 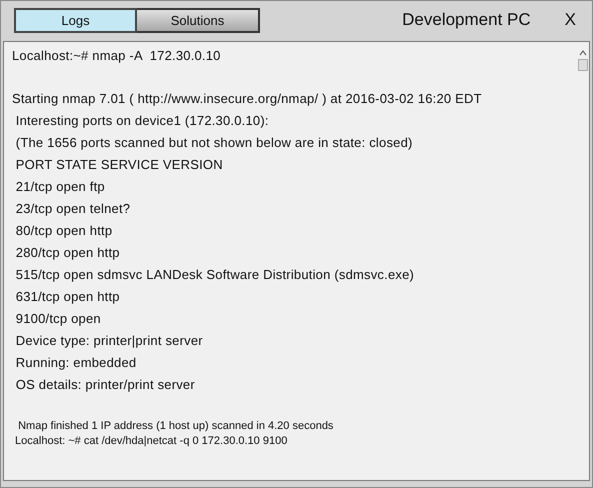 I want to click on scroll-up-icon, so click(x=583, y=53).